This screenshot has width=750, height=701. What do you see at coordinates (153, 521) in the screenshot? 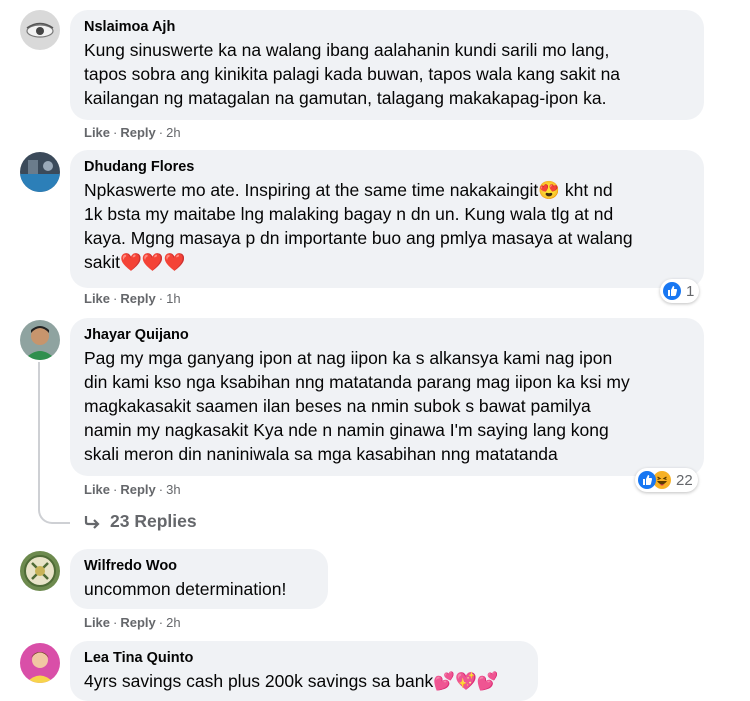
I see `replies-label: 23 Replies` at bounding box center [153, 521].